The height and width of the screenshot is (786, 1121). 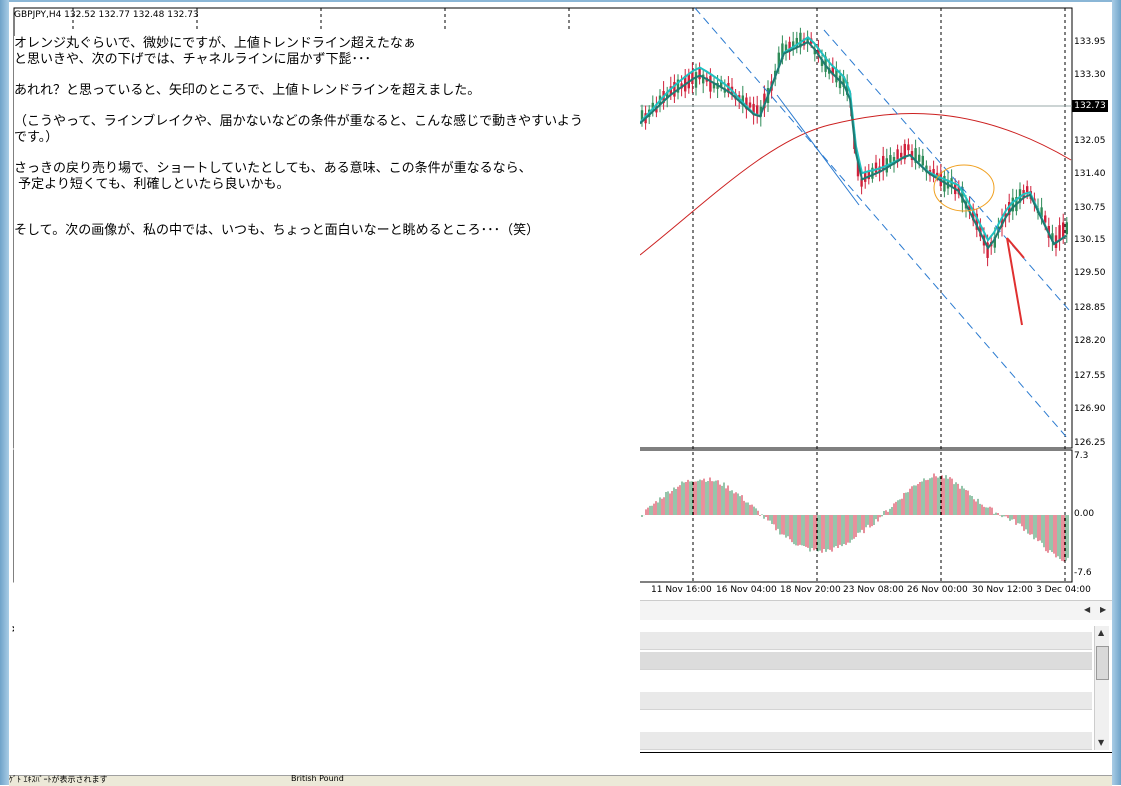 I want to click on note-line: 予定より短くても、利確しといたら良いかも。, so click(x=152, y=184).